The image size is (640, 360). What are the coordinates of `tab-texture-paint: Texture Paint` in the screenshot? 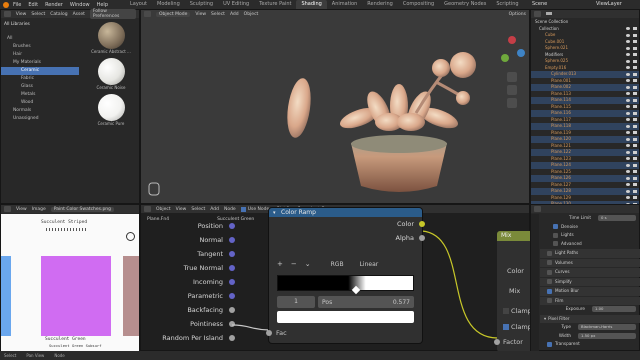 It's located at (275, 4).